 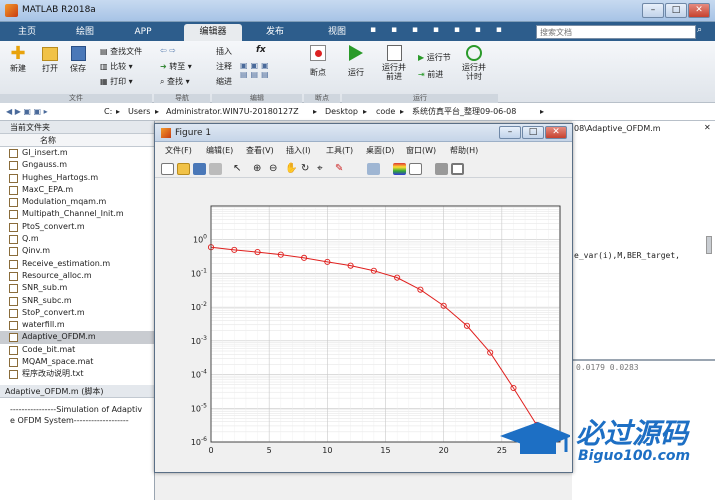 What do you see at coordinates (323, 169) in the screenshot?
I see `data-cursor-icon: ⌖` at bounding box center [323, 169].